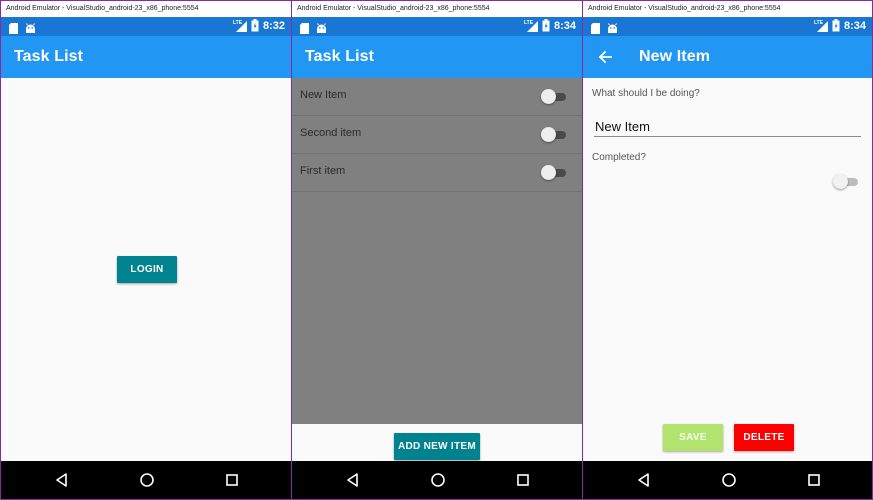 The height and width of the screenshot is (500, 873). I want to click on task-name-input, so click(727, 127).